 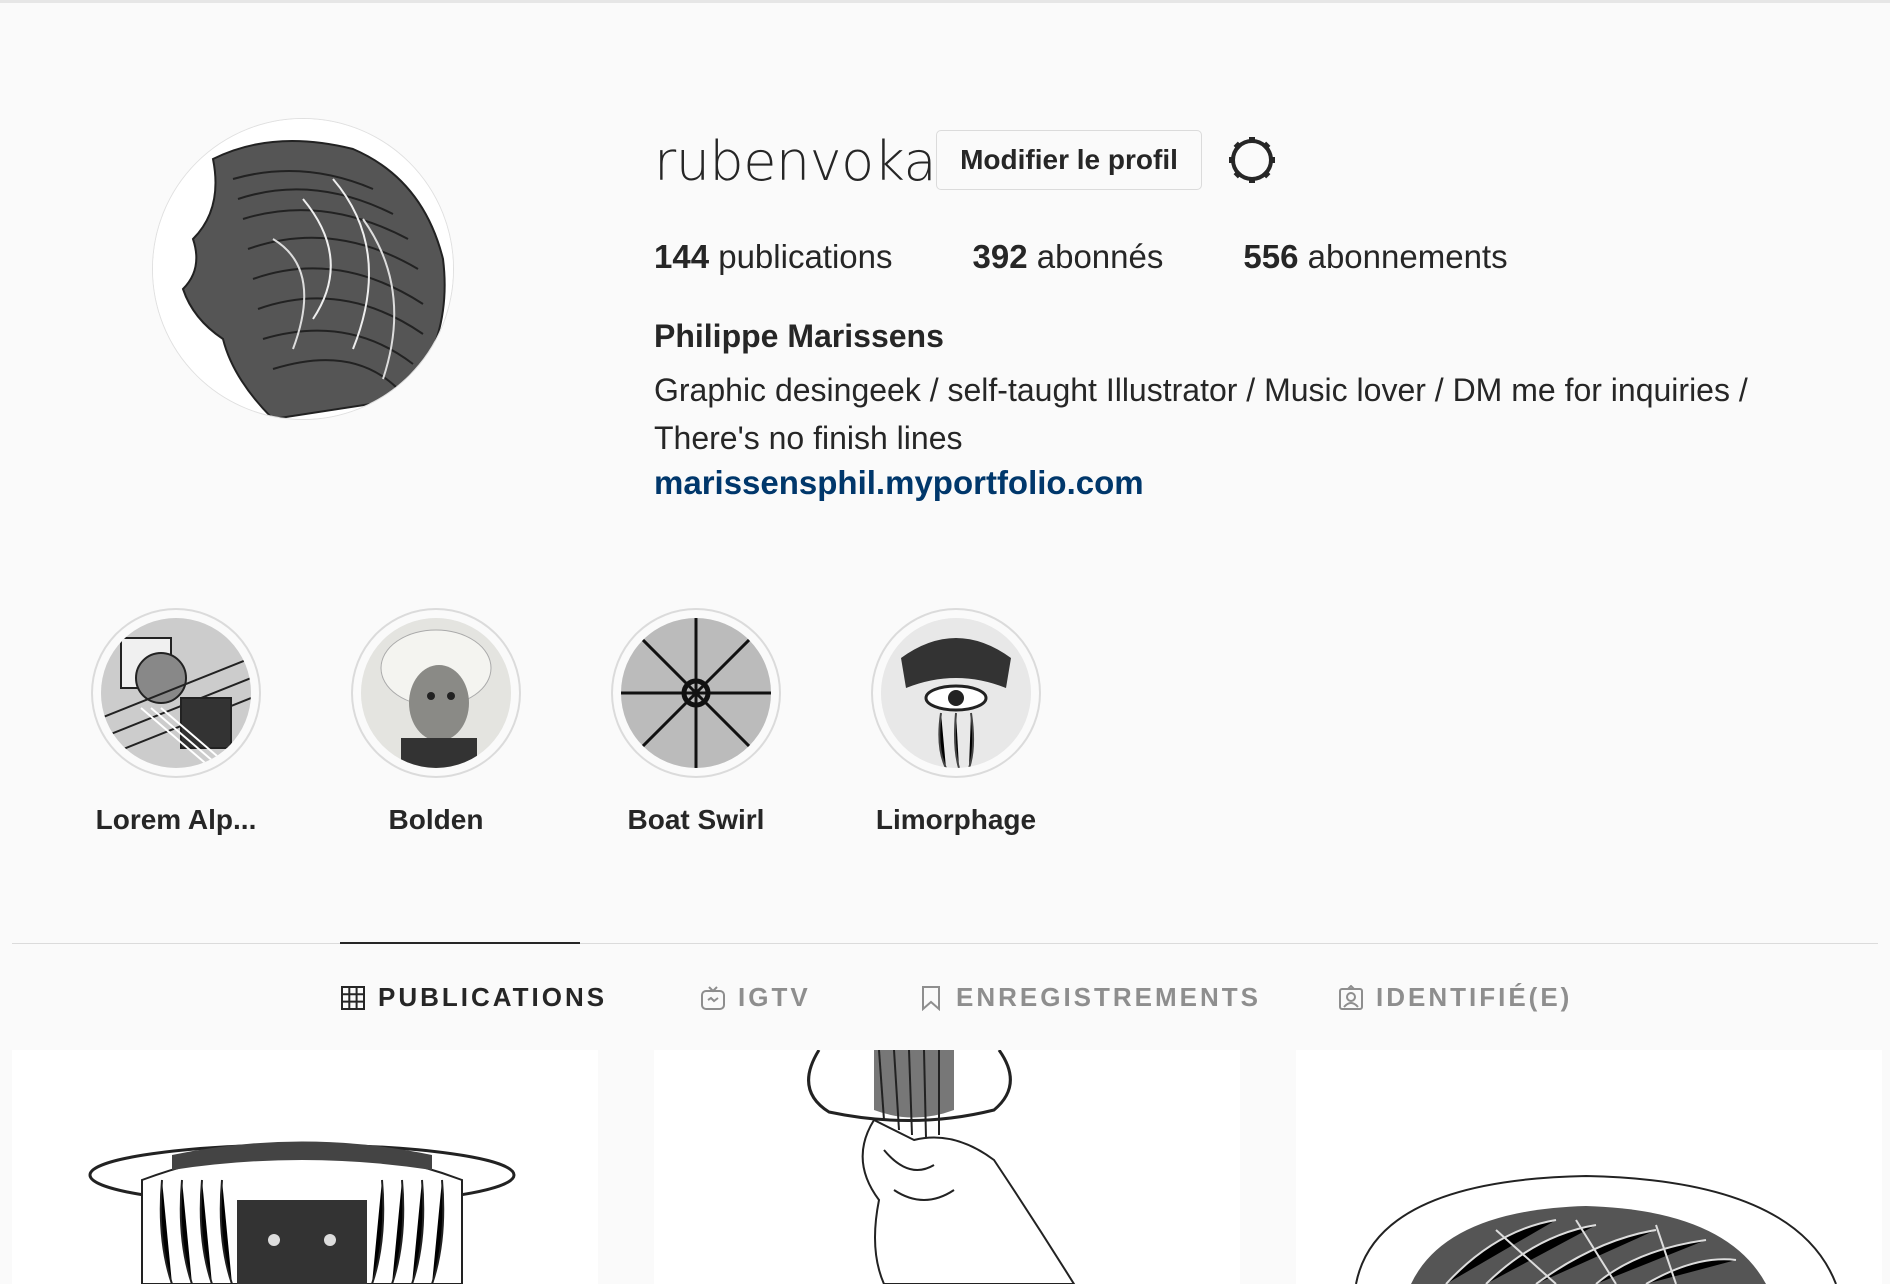 What do you see at coordinates (799, 336) in the screenshot?
I see `profile-full-name: Philippe Marissens` at bounding box center [799, 336].